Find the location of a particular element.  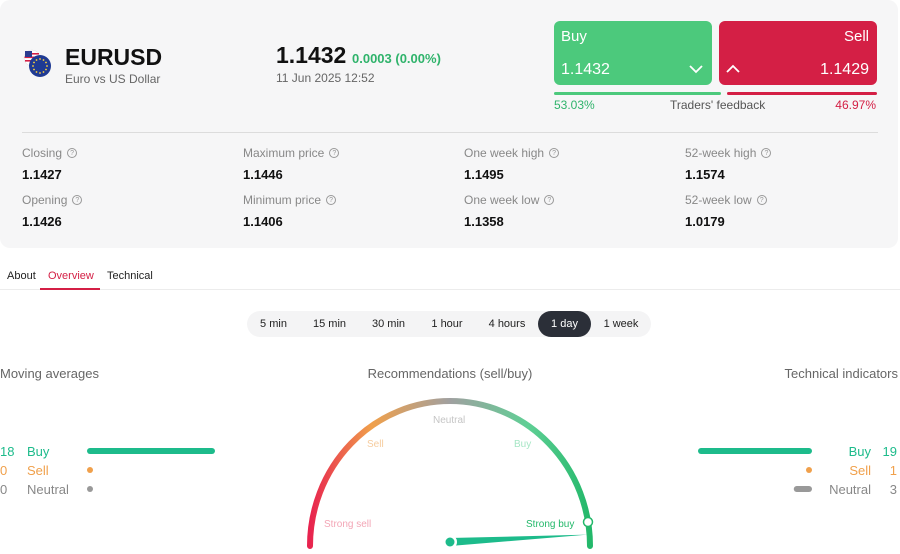

instrument-symbol: EURUSD is located at coordinates (114, 57).